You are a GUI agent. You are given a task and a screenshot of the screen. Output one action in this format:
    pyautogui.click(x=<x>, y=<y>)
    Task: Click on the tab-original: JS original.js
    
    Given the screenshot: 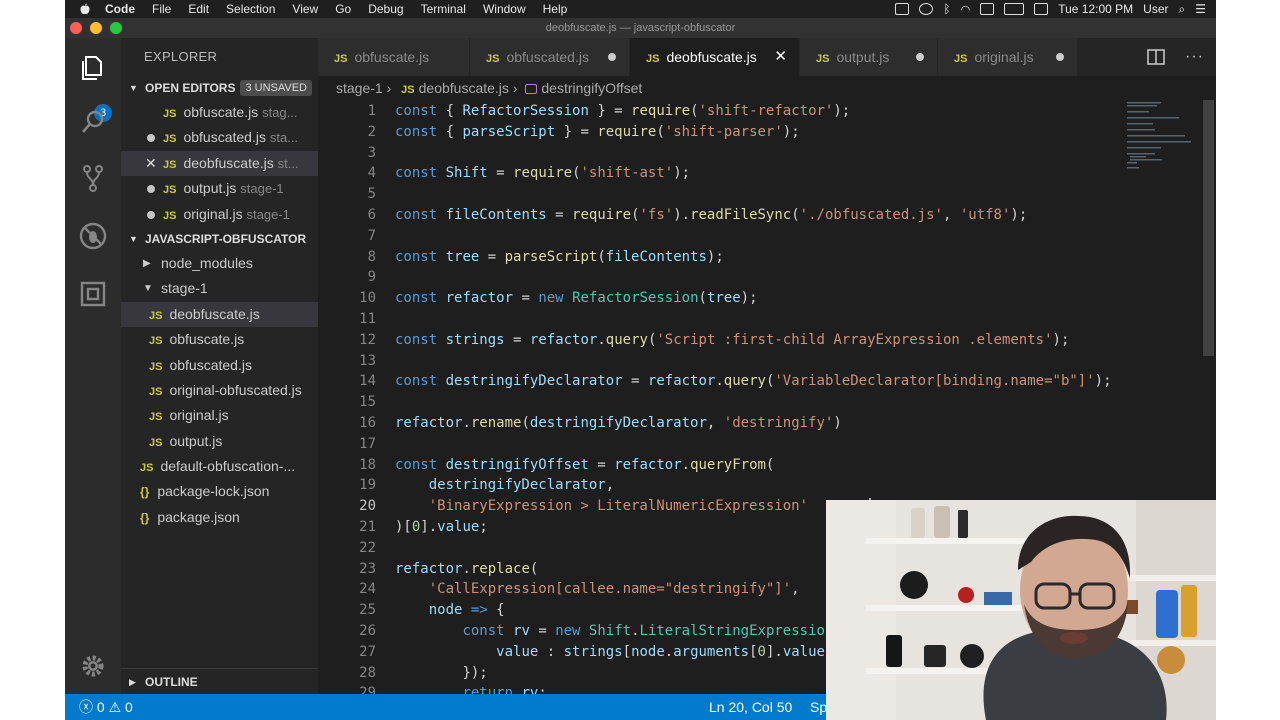 What is the action you would take?
    pyautogui.click(x=1008, y=57)
    